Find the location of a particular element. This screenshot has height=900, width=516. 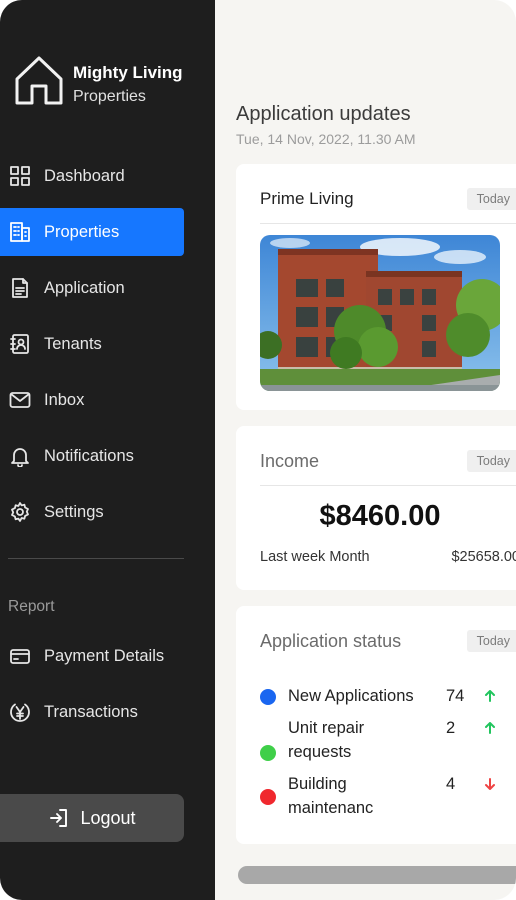

mail-icon is located at coordinates (20, 400).